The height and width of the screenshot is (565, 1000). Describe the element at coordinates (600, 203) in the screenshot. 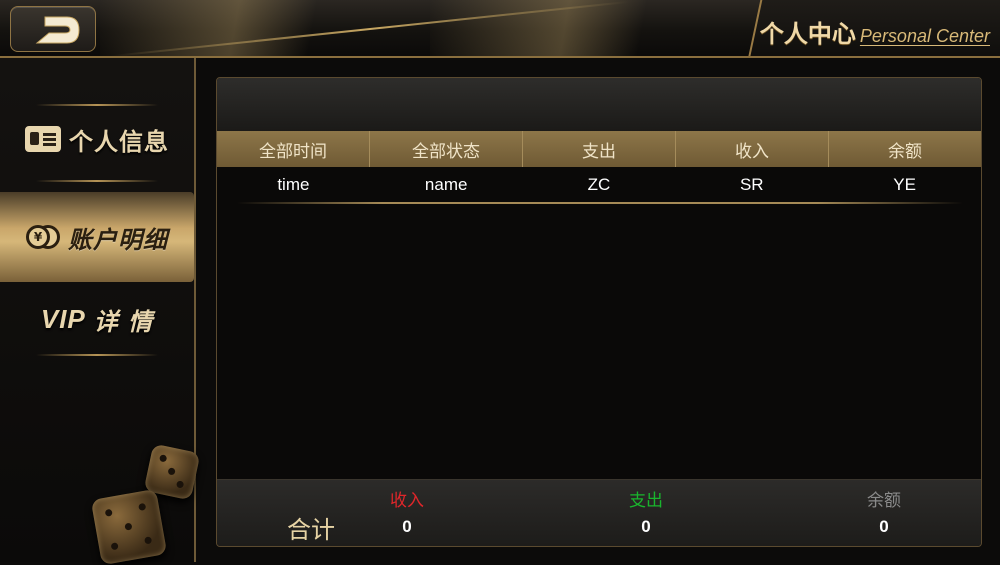

I see `row-divider` at that location.